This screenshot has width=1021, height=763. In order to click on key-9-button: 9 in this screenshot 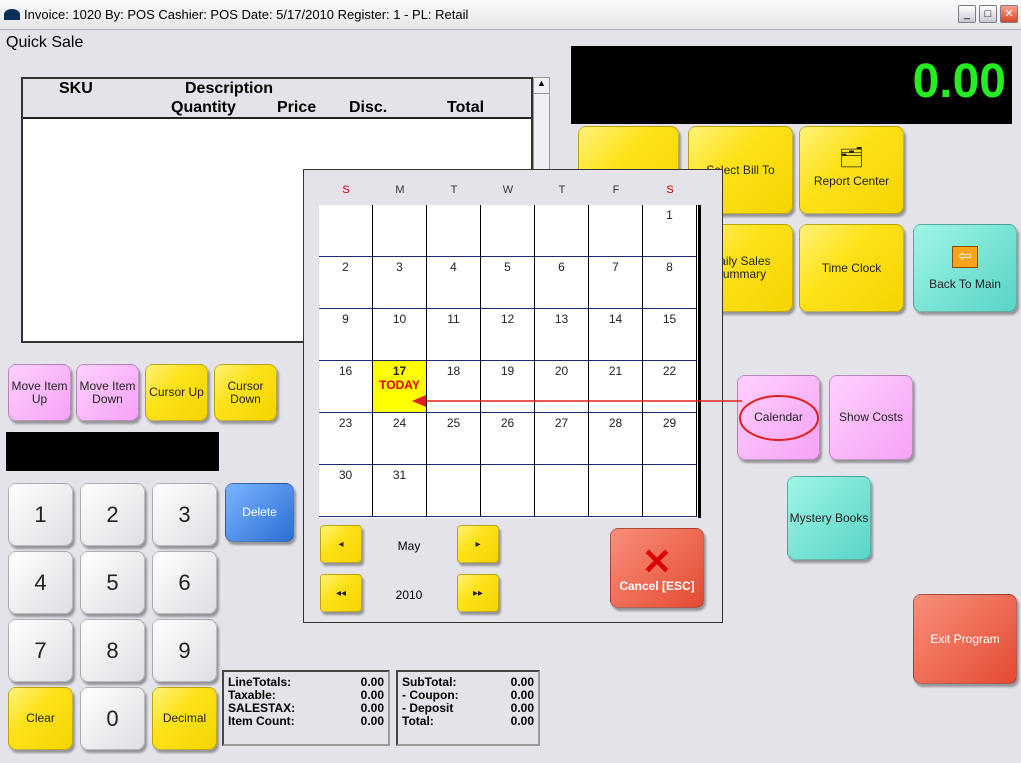, I will do `click(184, 650)`.